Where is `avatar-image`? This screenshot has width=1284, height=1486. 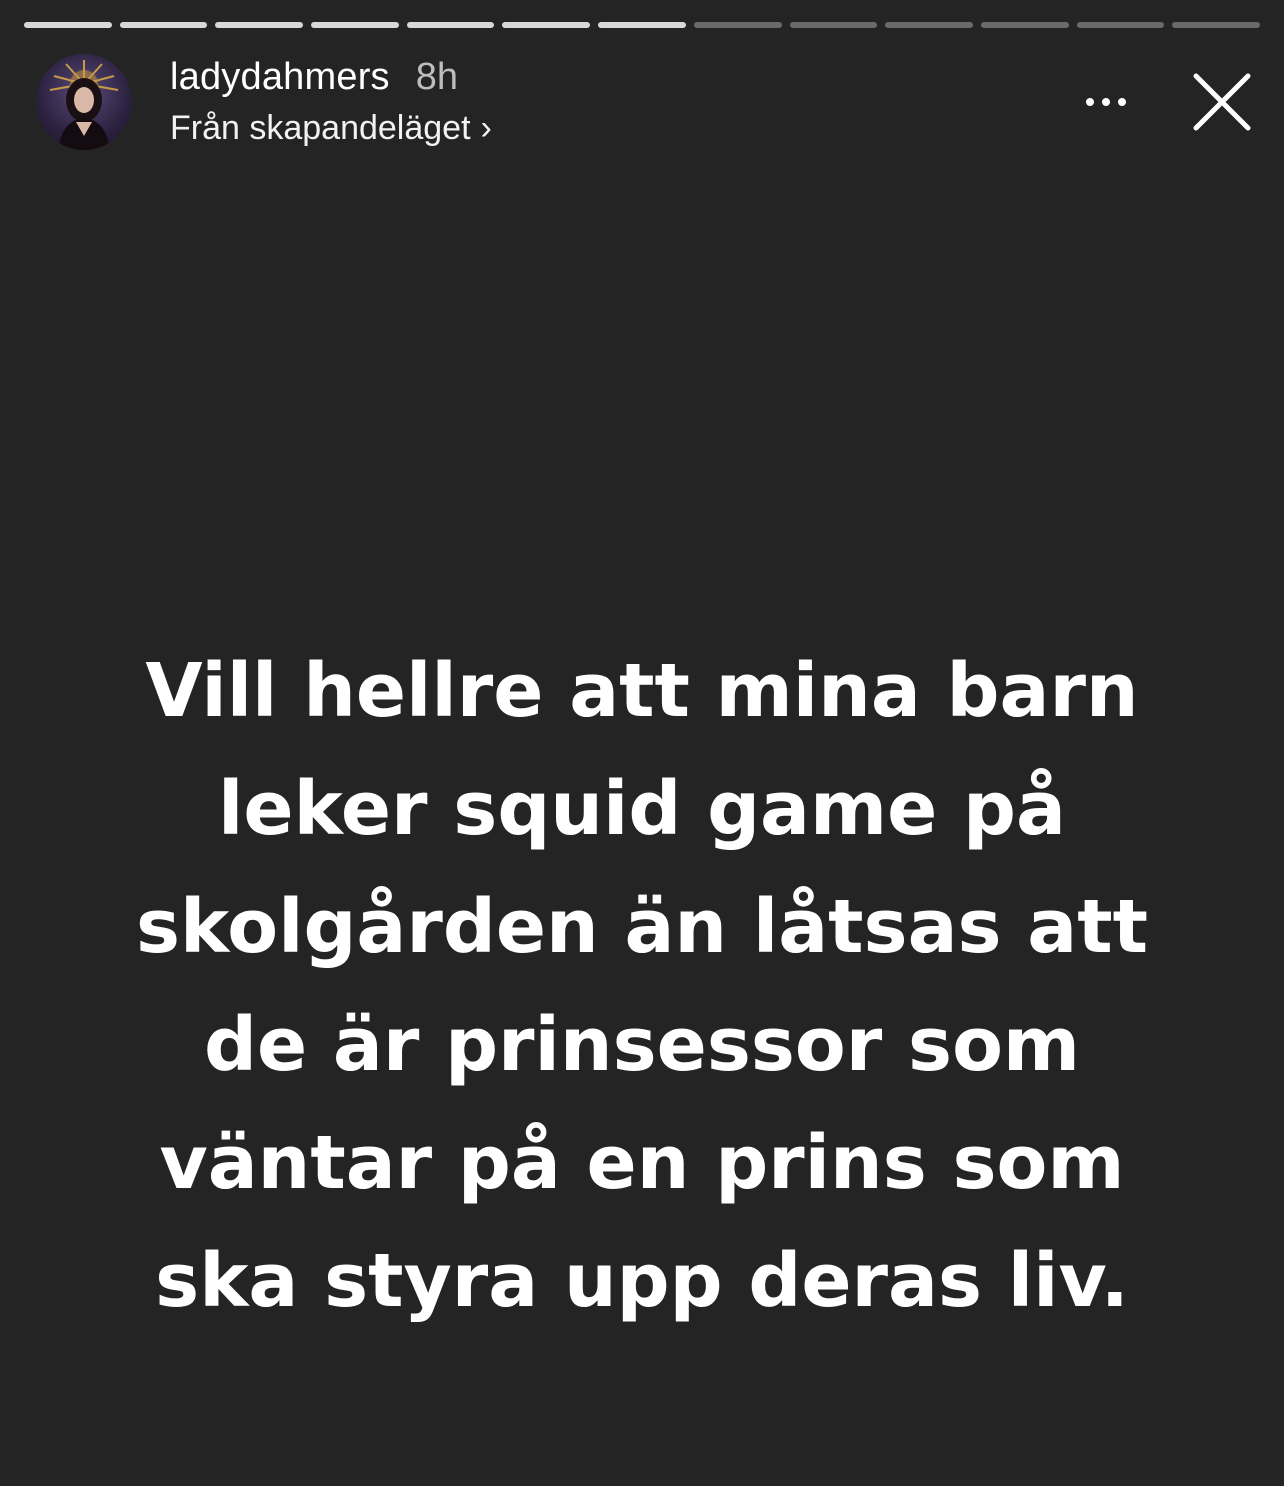
avatar-image is located at coordinates (84, 105).